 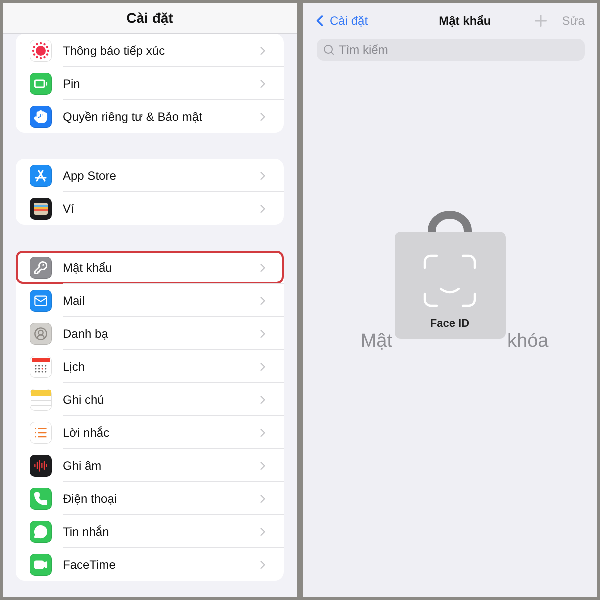 I want to click on exposure-icon, so click(x=41, y=51).